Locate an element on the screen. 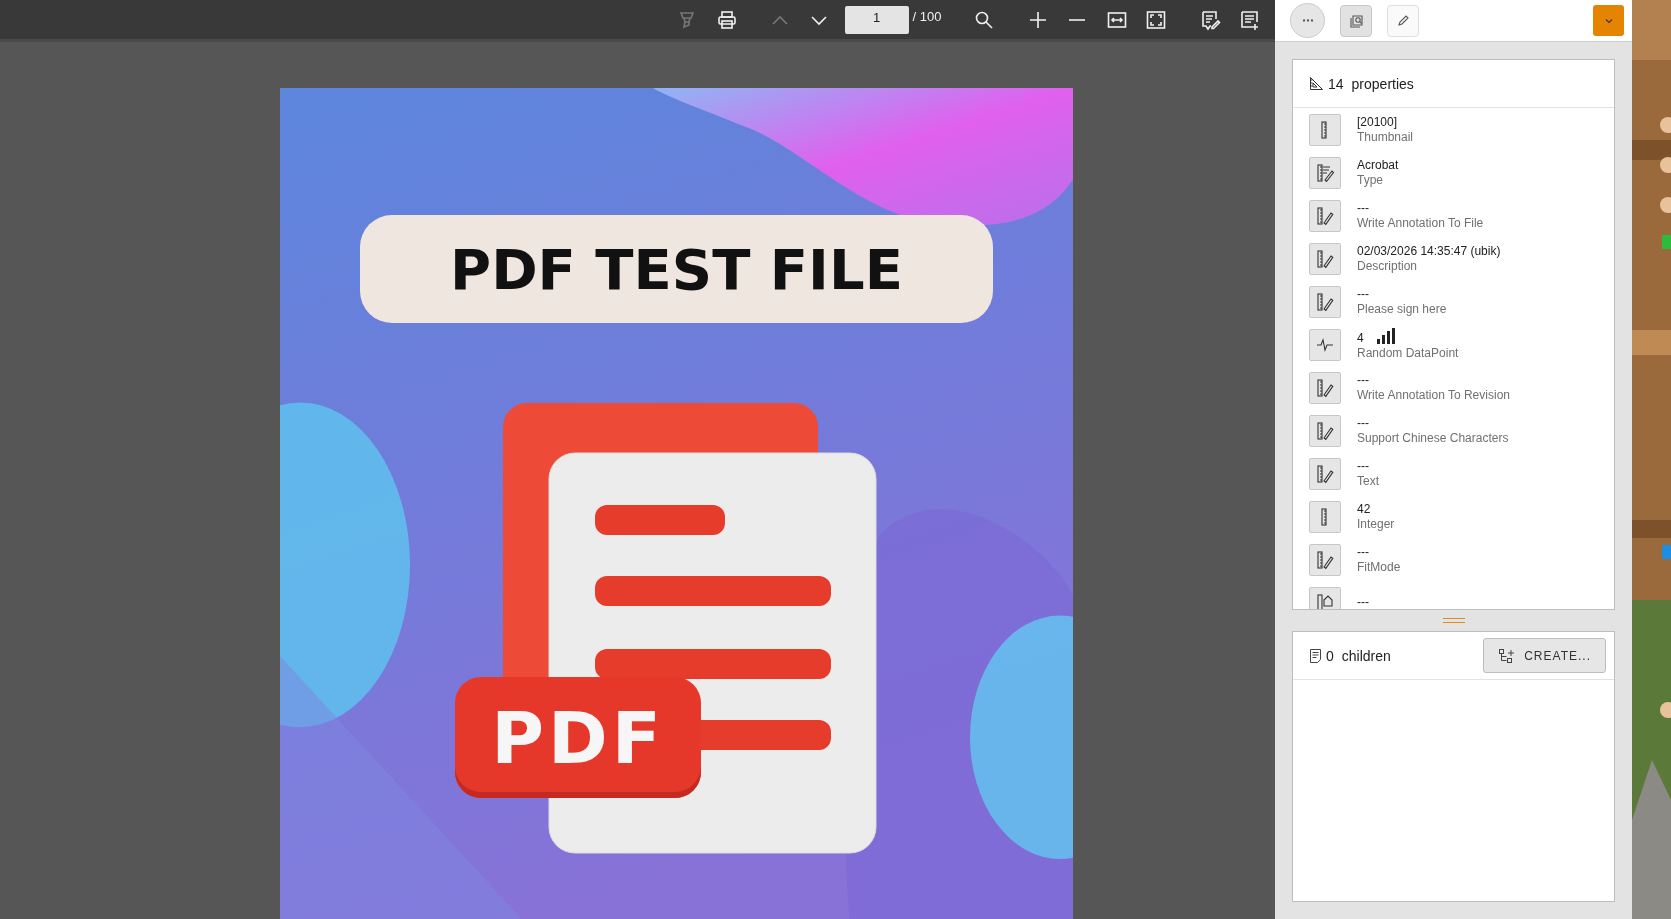 The width and height of the screenshot is (1671, 919). property-name: Description is located at coordinates (1388, 266).